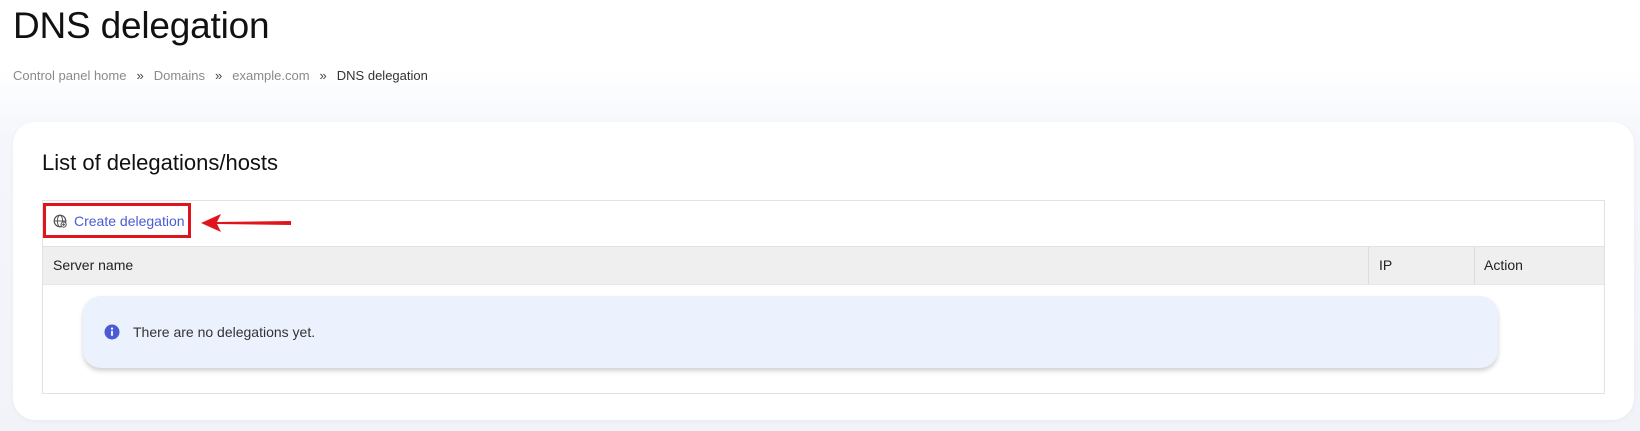 This screenshot has width=1640, height=431. I want to click on column-header-ip: IP, so click(1386, 265).